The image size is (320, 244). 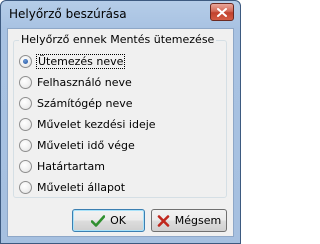 I want to click on cancel-button: Mégsem, so click(x=189, y=220).